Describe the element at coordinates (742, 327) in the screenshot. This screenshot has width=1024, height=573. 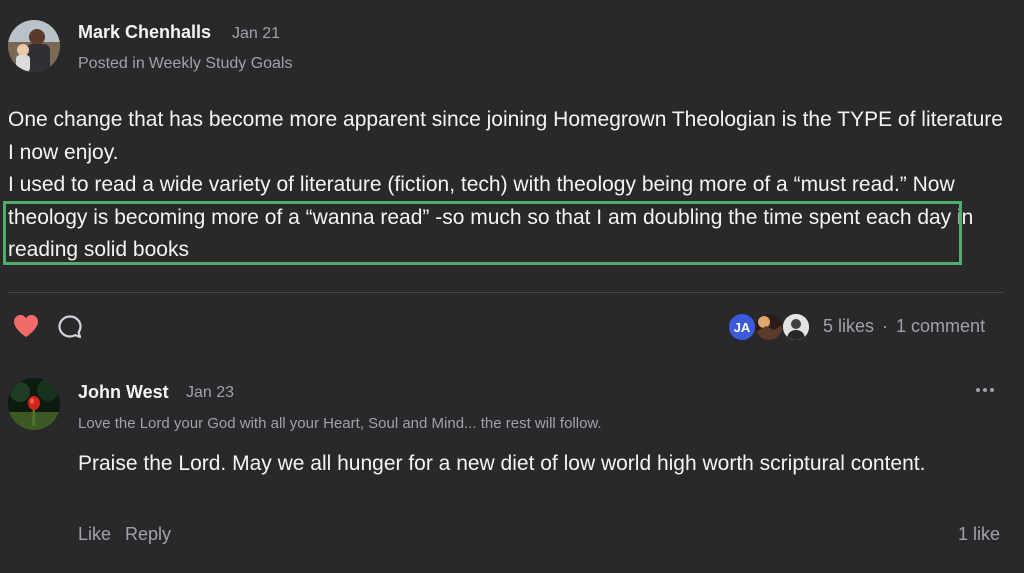
I see `liker-avatar: JA` at that location.